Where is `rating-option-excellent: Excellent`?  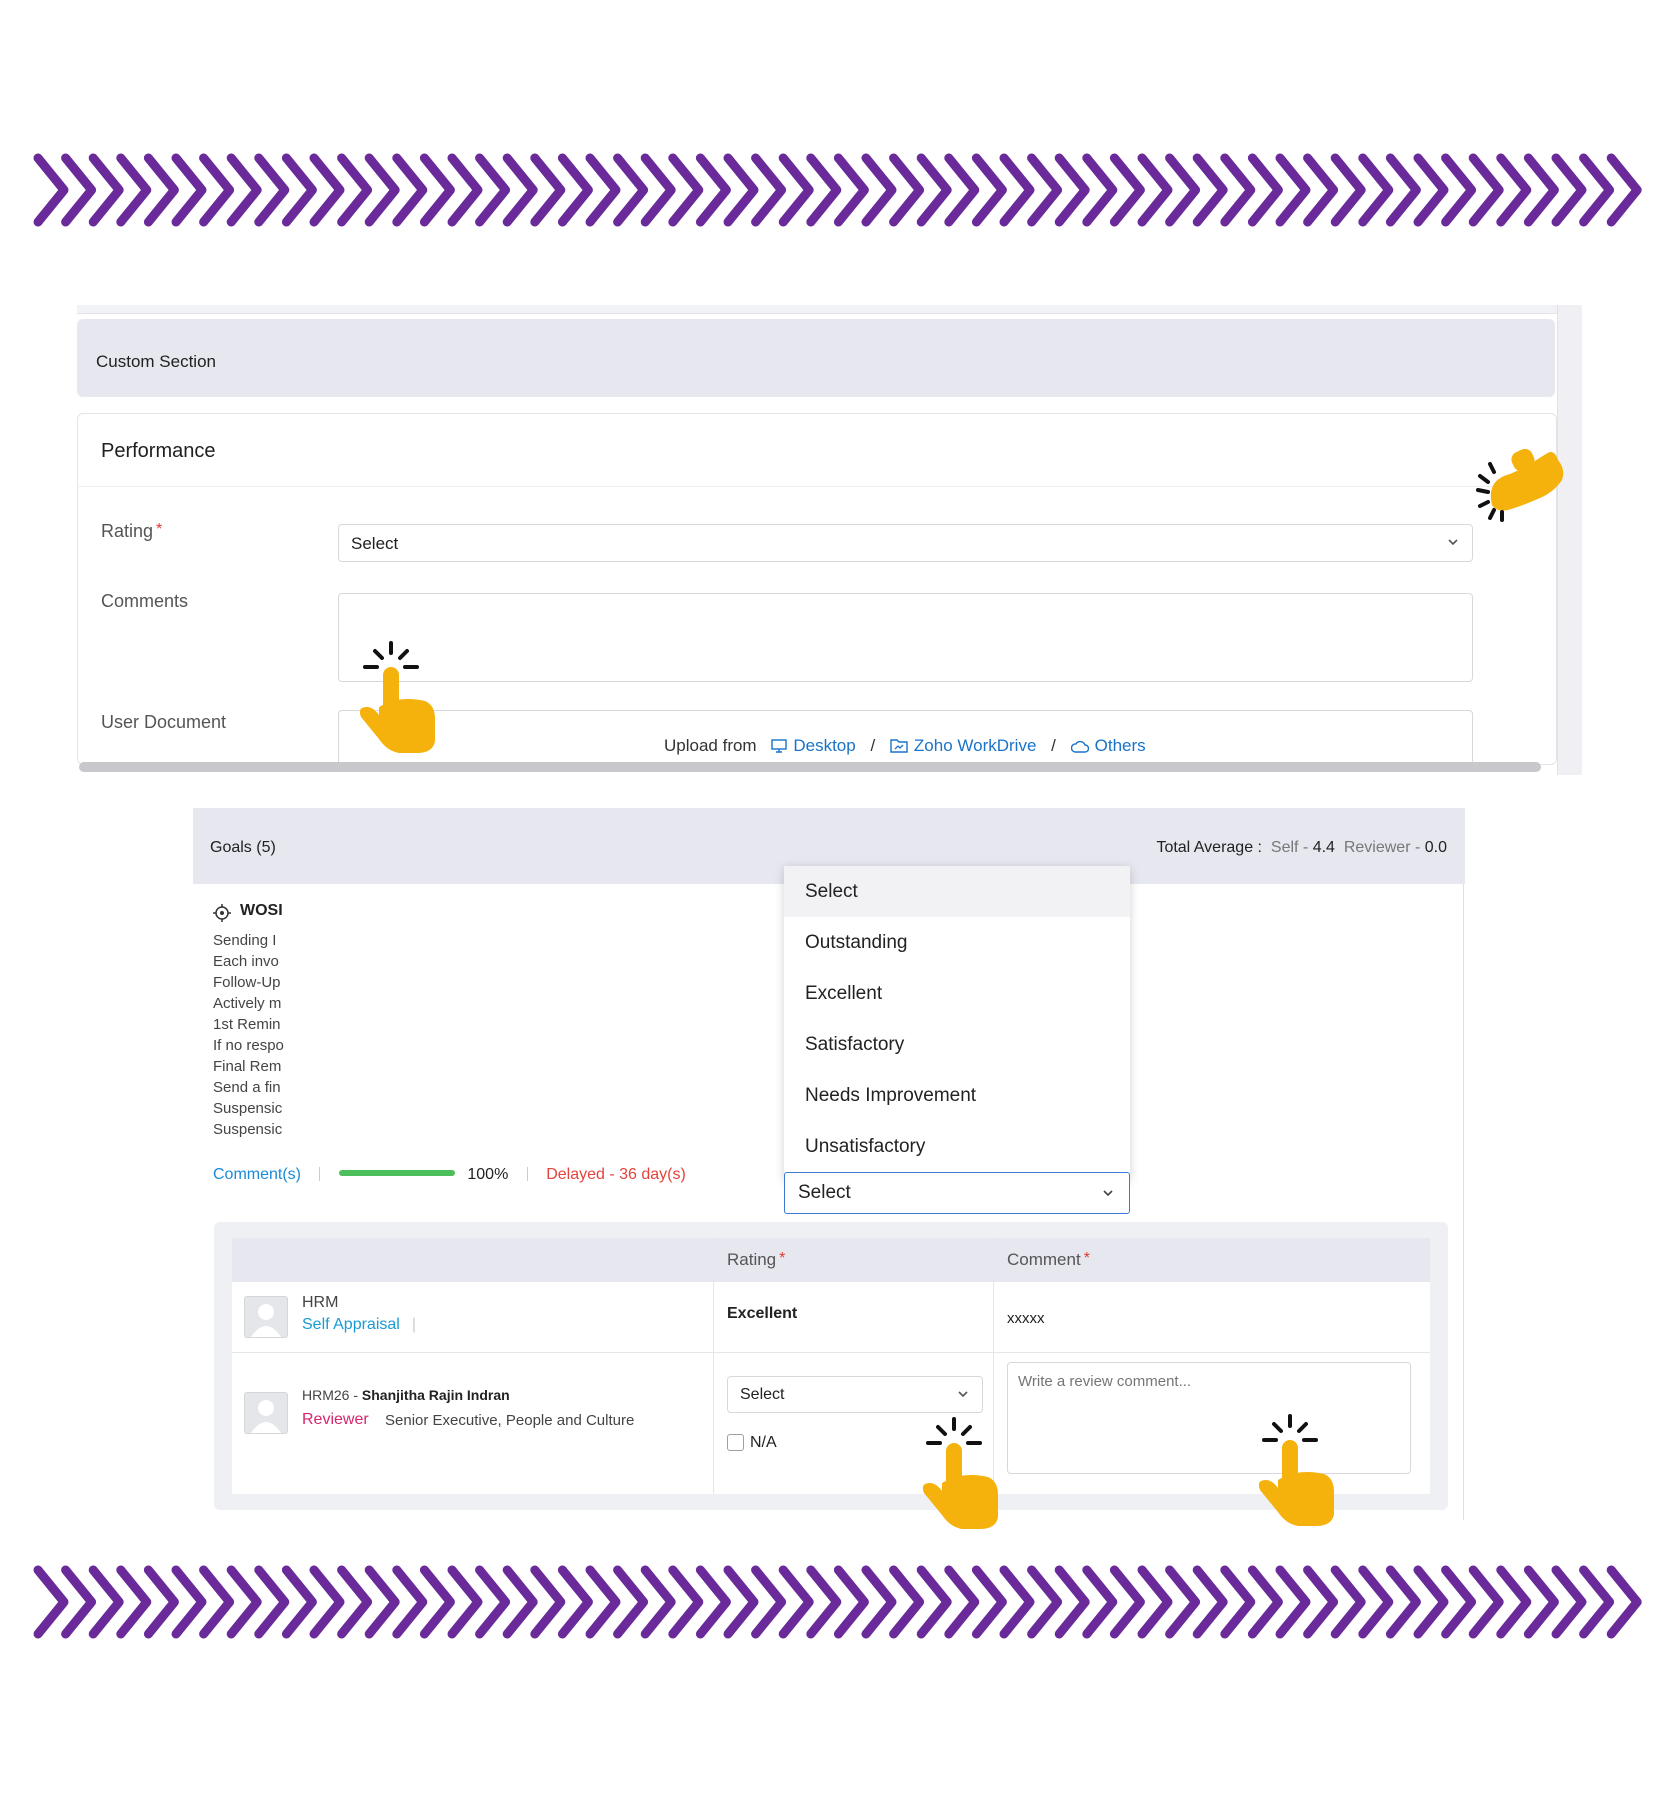
rating-option-excellent: Excellent is located at coordinates (957, 993).